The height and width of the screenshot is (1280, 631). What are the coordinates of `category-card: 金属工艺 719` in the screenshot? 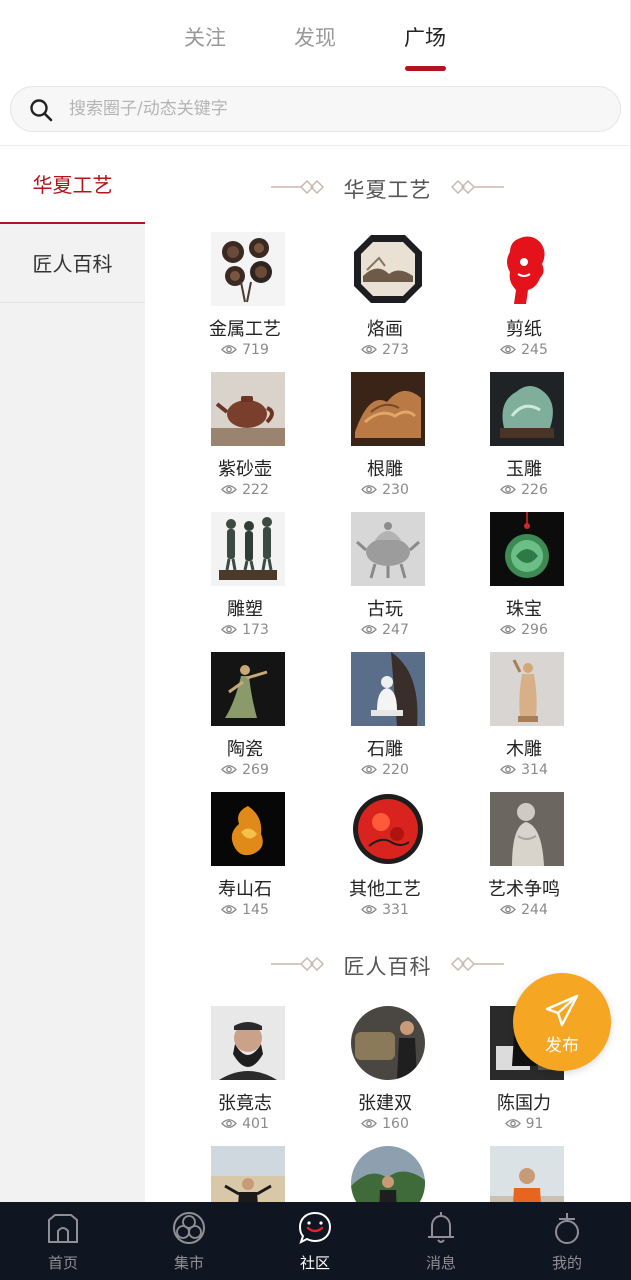 It's located at (245, 300).